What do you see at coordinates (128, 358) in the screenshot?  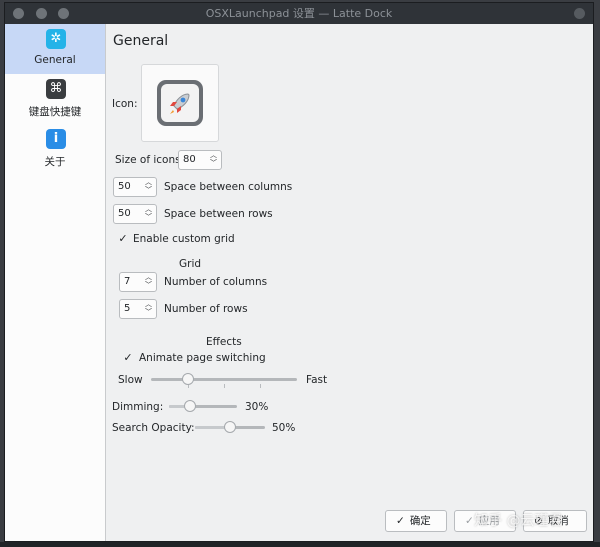 I see `animate-checkbox: ✓` at bounding box center [128, 358].